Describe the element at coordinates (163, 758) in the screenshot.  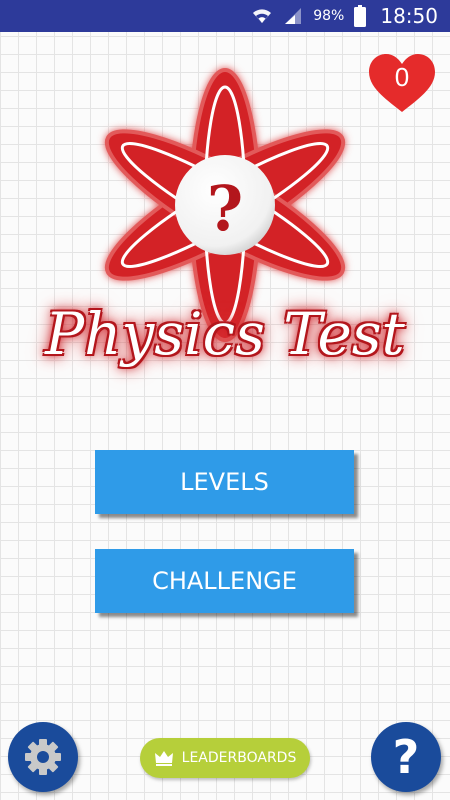
I see `crown-icon` at that location.